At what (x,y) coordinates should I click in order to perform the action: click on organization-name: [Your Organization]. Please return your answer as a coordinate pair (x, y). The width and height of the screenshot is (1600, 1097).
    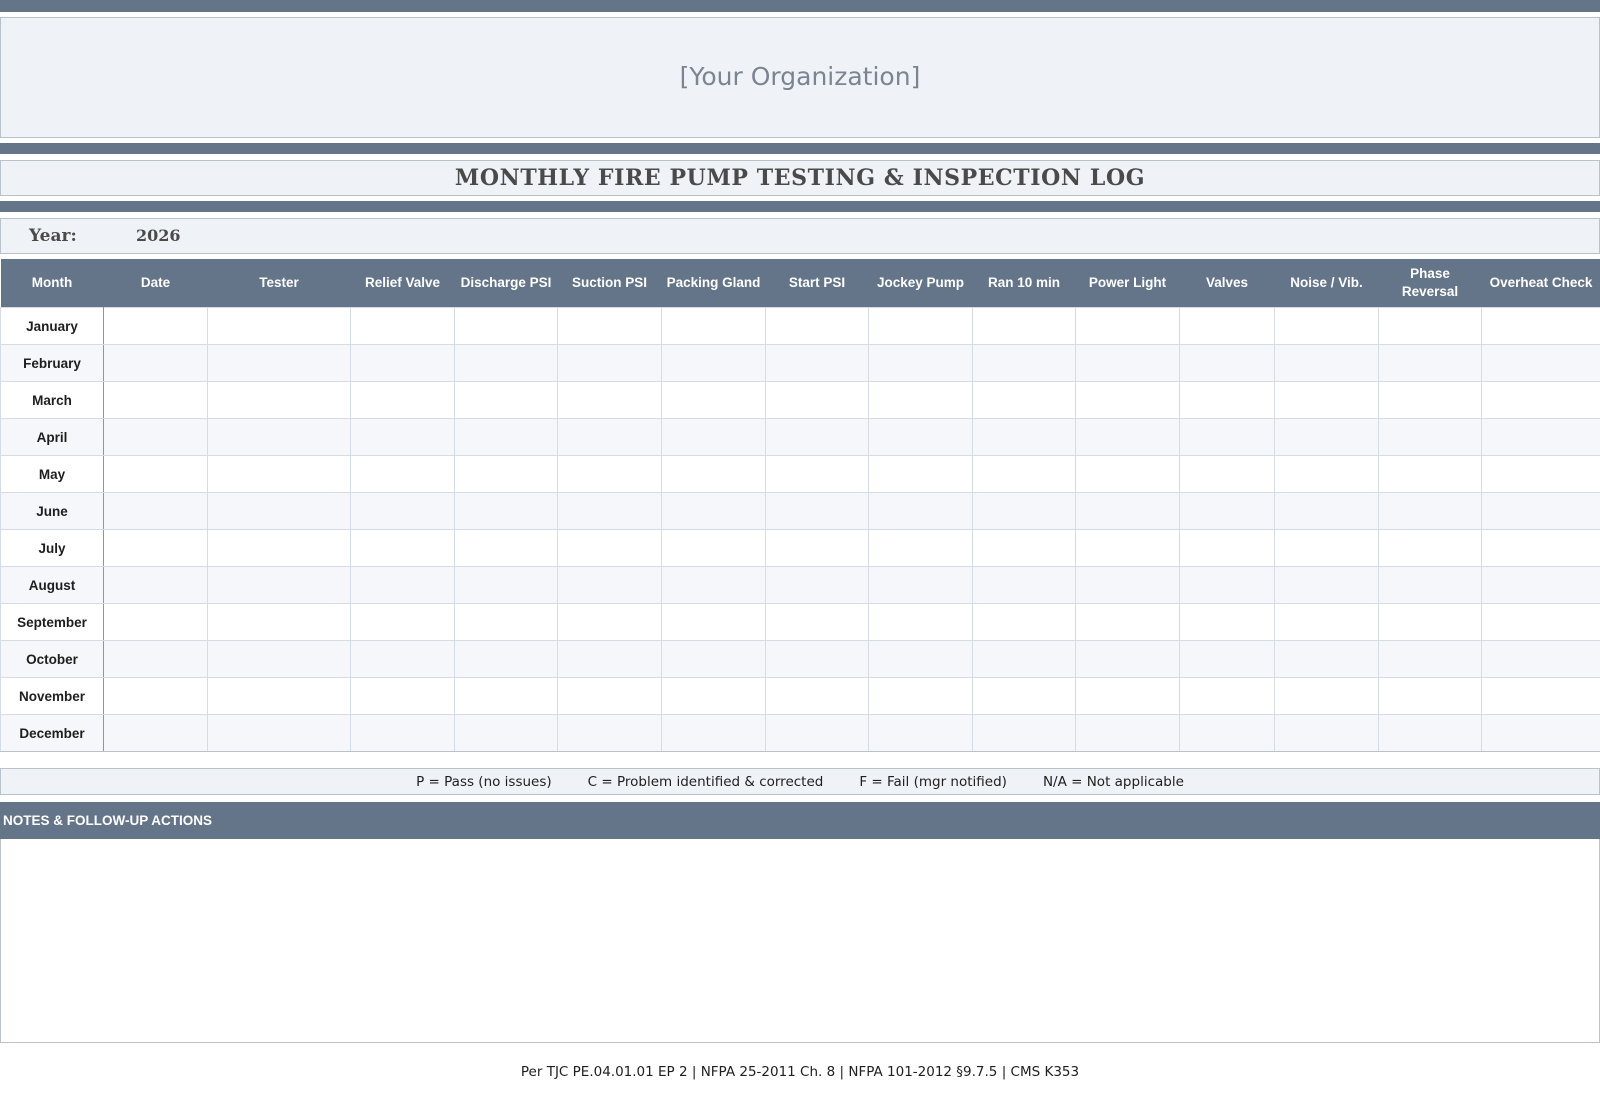
    Looking at the image, I should click on (800, 76).